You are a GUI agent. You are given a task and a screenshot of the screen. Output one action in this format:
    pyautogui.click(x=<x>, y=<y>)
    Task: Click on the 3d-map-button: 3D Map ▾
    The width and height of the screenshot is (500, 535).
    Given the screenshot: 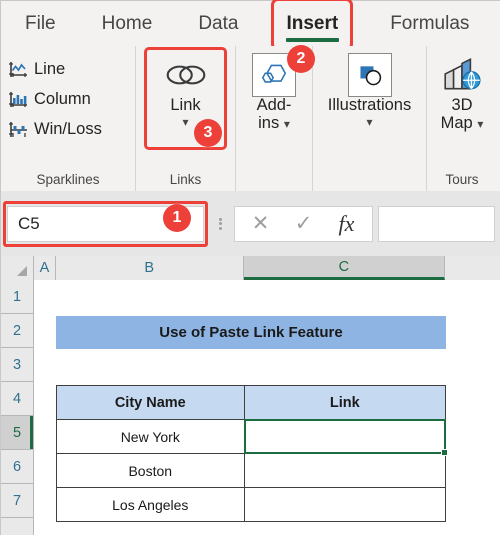 What is the action you would take?
    pyautogui.click(x=462, y=91)
    